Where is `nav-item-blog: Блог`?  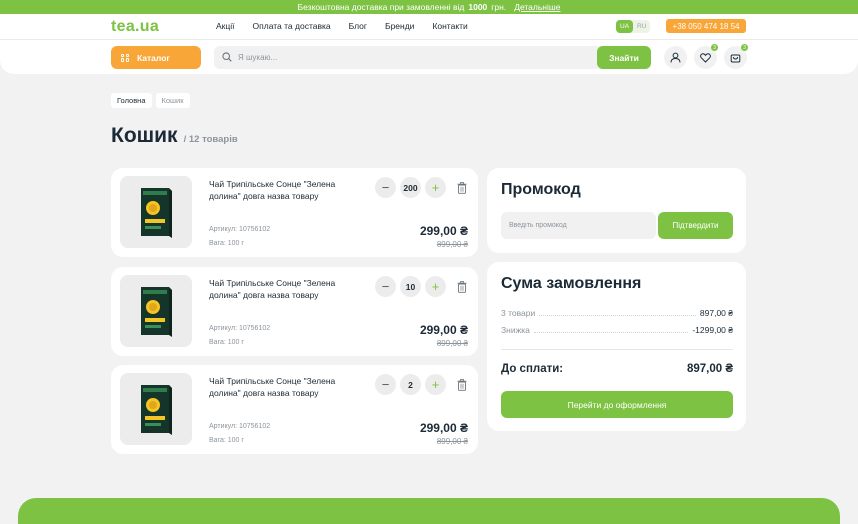
nav-item-blog: Блог is located at coordinates (358, 26).